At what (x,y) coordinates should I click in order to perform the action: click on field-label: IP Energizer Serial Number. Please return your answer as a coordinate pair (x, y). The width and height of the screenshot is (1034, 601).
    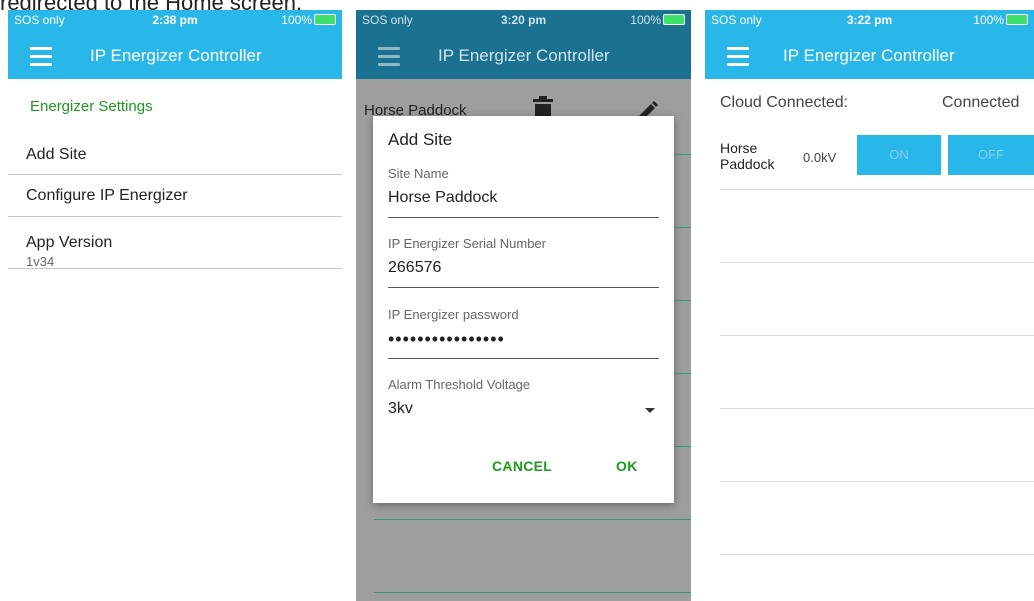
    Looking at the image, I should click on (467, 243).